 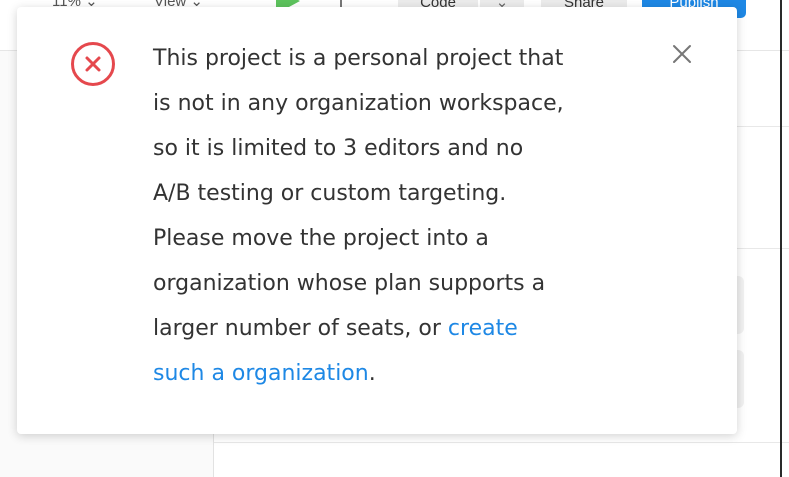 I want to click on window-edge, so click(x=781, y=238).